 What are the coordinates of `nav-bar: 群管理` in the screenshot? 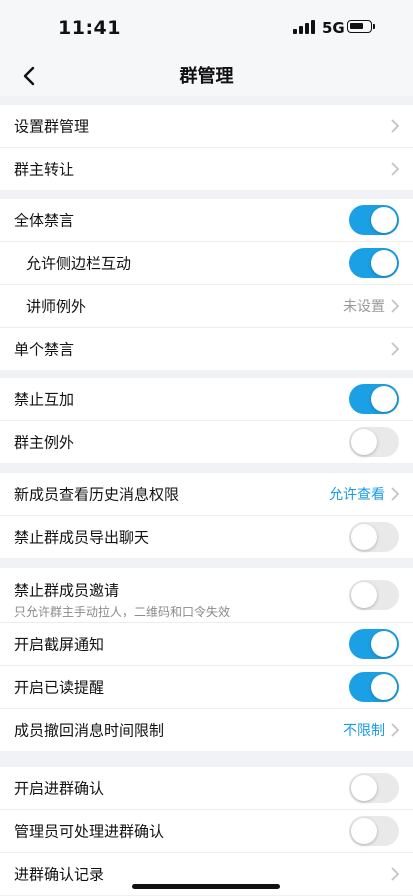 It's located at (206, 76).